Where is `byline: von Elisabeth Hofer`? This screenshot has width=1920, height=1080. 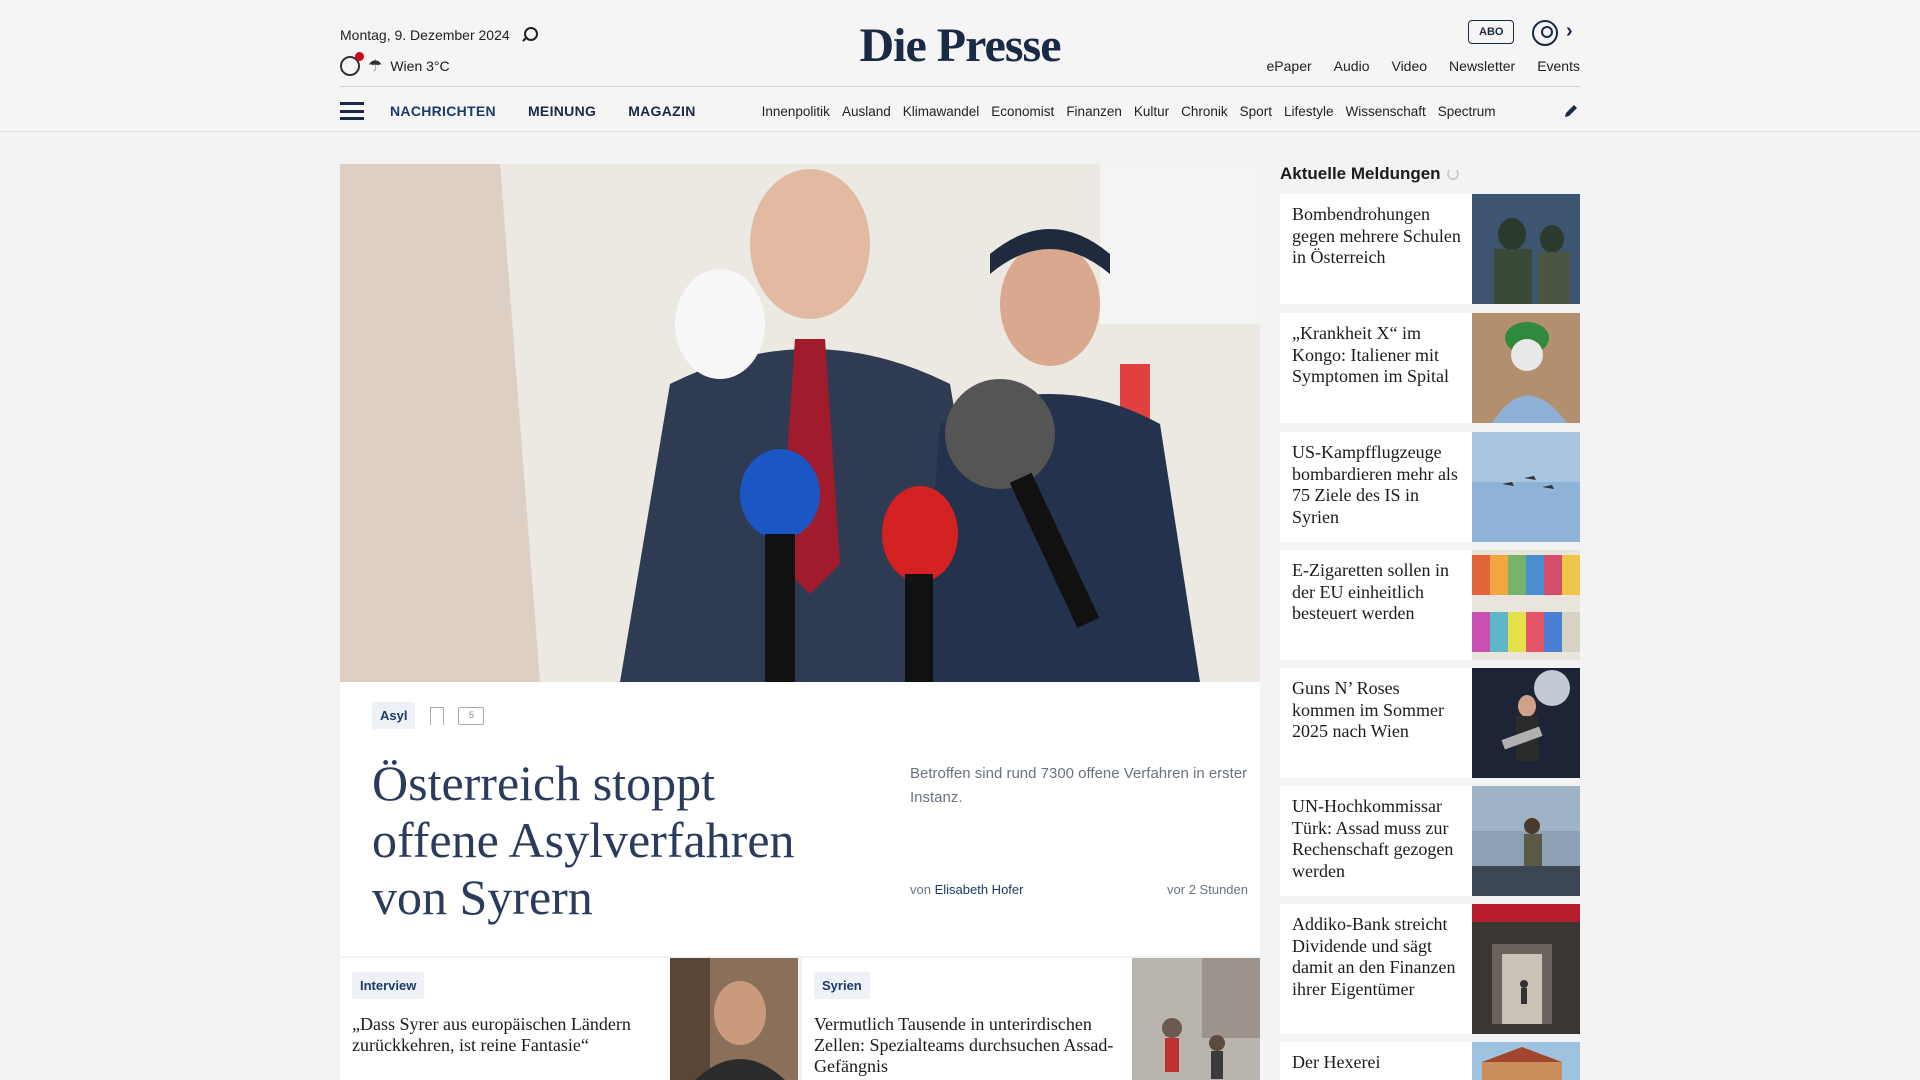
byline: von Elisabeth Hofer is located at coordinates (967, 889).